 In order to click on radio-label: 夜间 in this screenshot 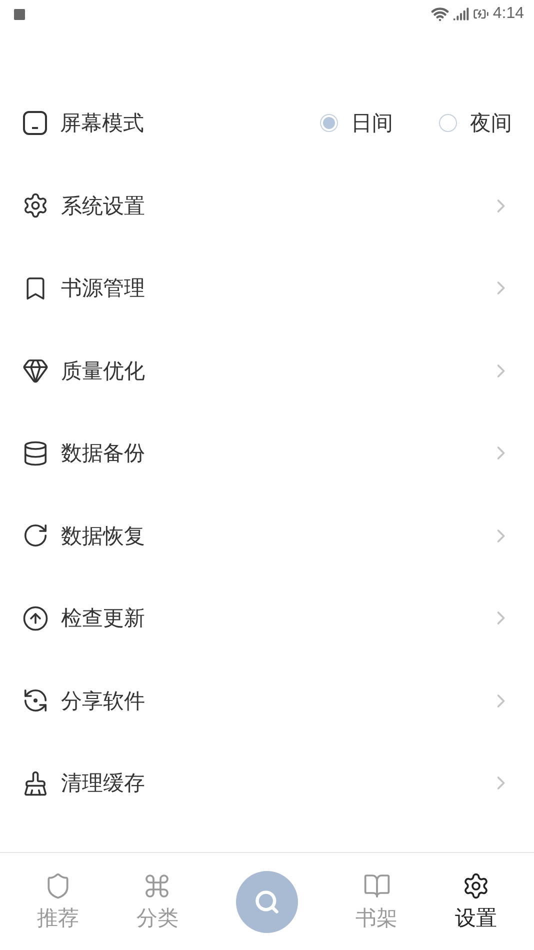, I will do `click(491, 124)`.